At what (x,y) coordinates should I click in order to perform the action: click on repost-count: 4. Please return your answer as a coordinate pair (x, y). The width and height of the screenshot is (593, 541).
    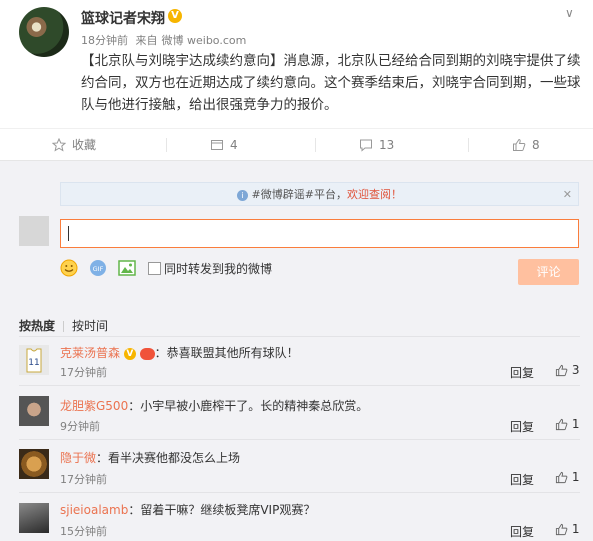
    Looking at the image, I should click on (234, 145).